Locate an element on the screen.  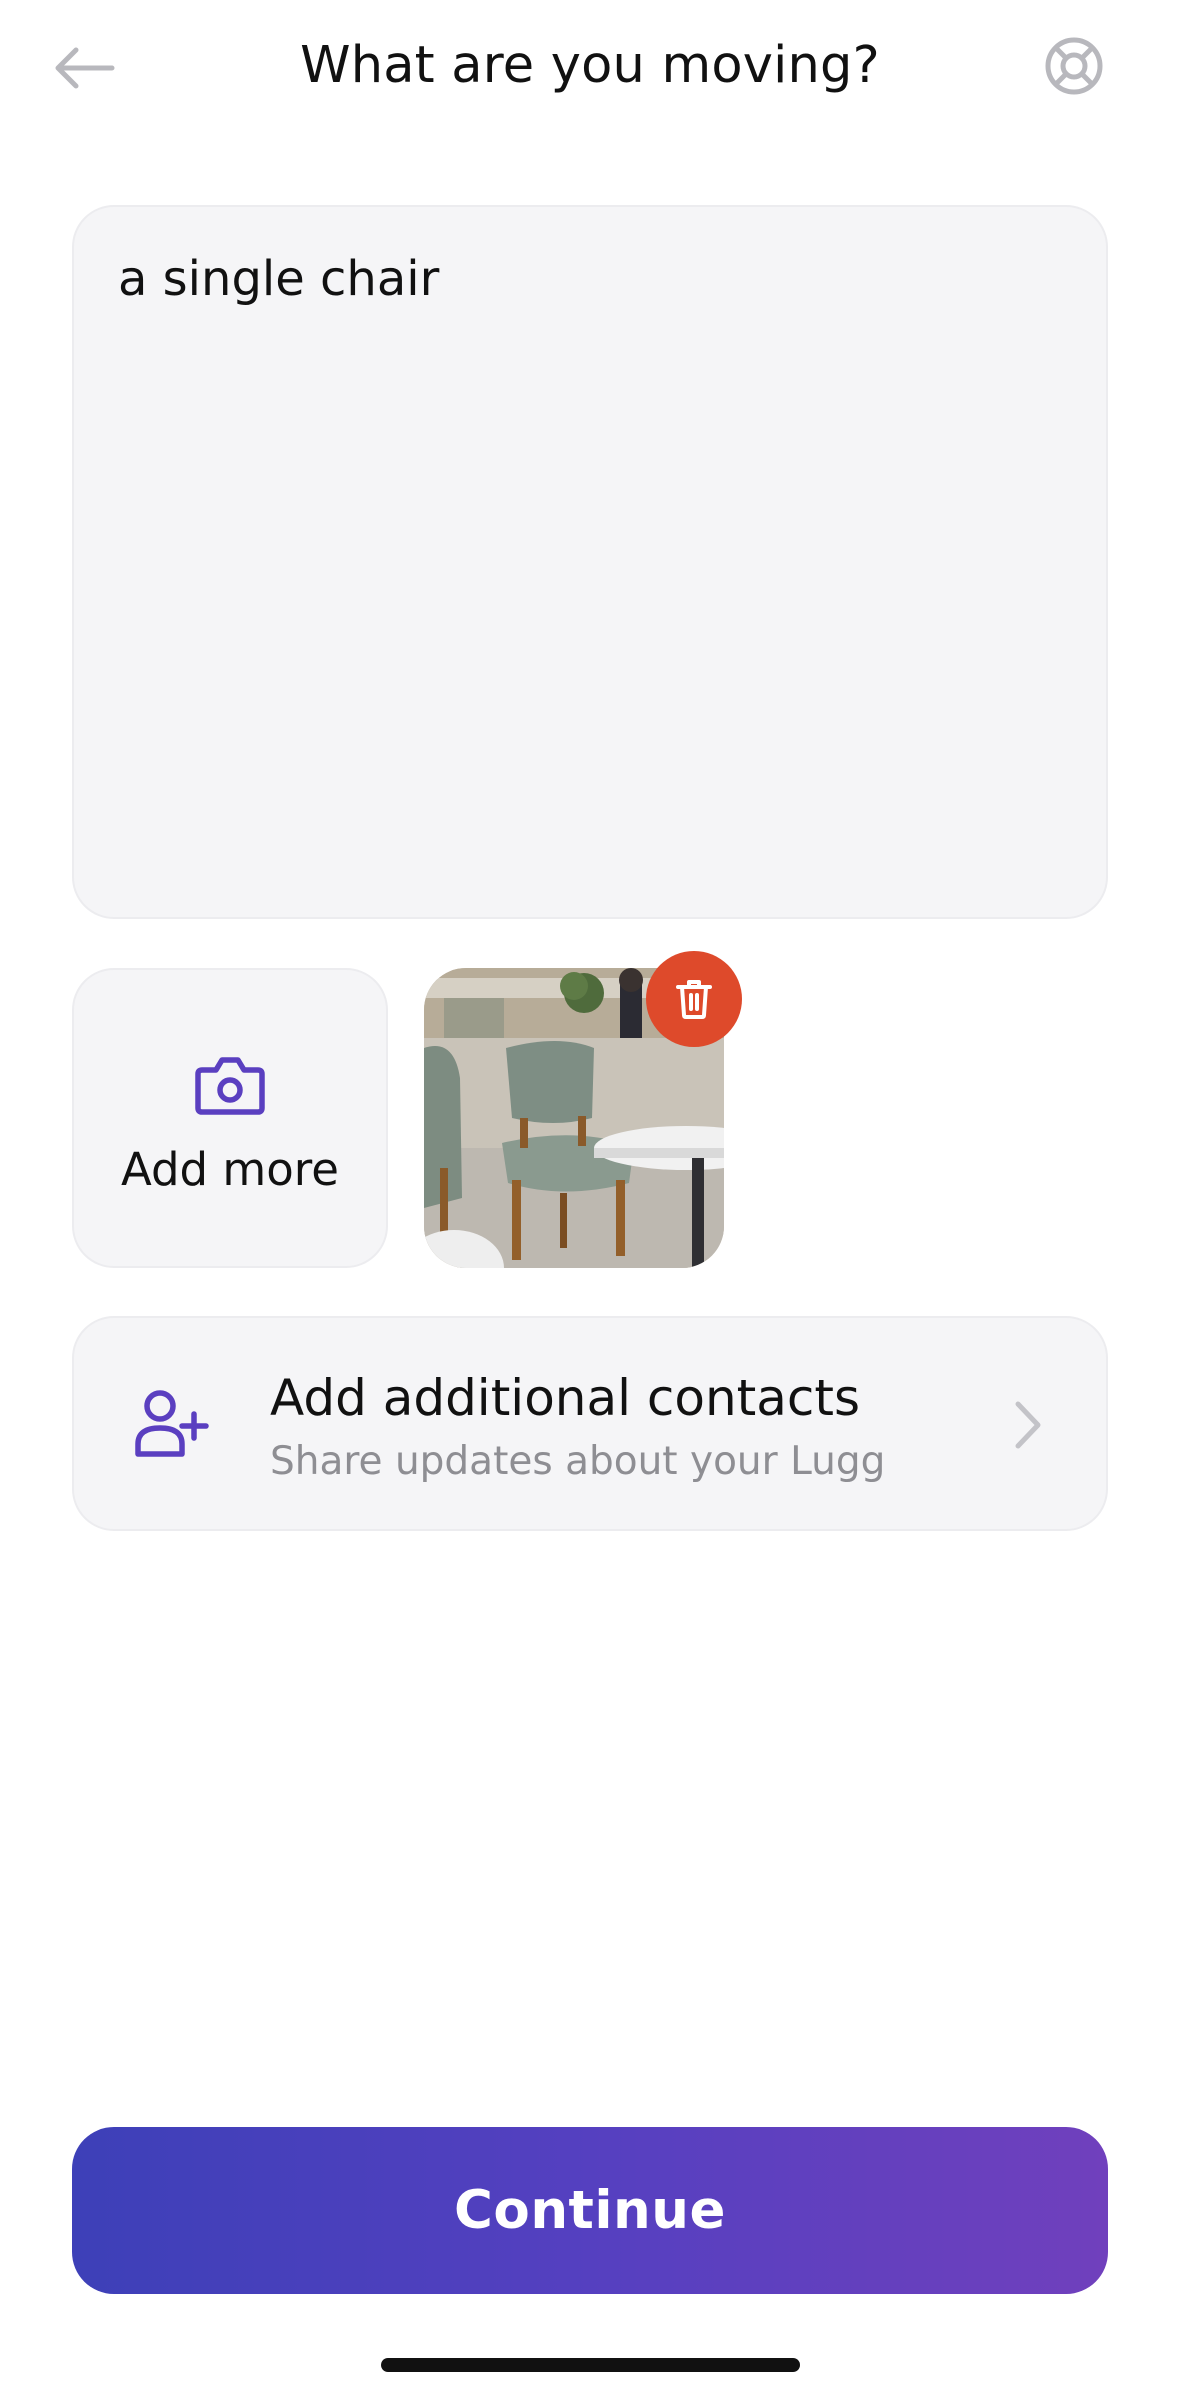
lifebuoy-icon is located at coordinates (1074, 66).